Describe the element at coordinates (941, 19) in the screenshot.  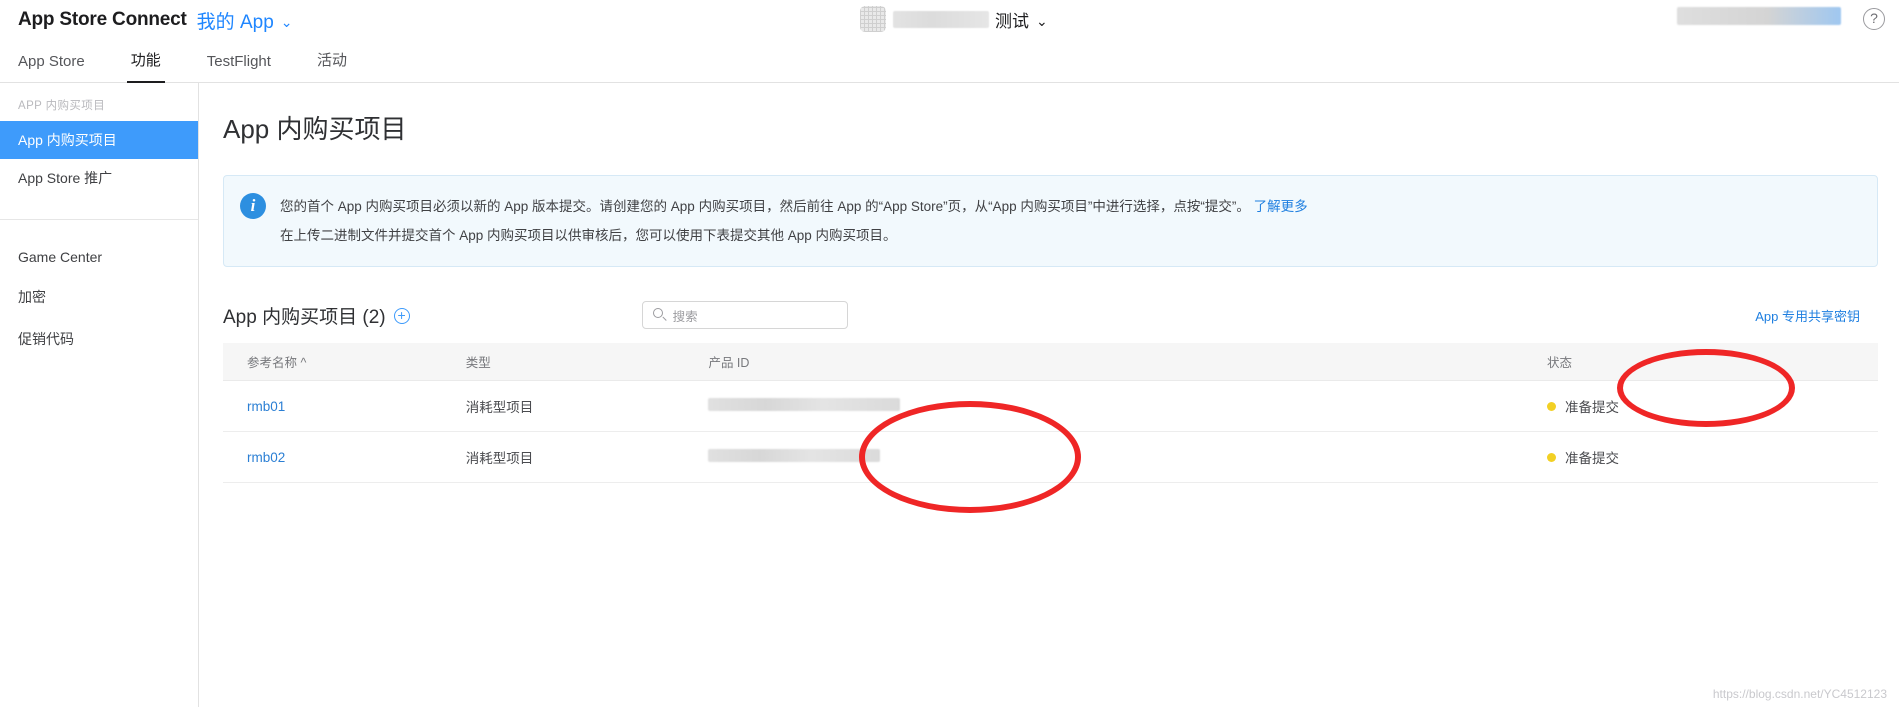
I see `app-name-redacted` at that location.